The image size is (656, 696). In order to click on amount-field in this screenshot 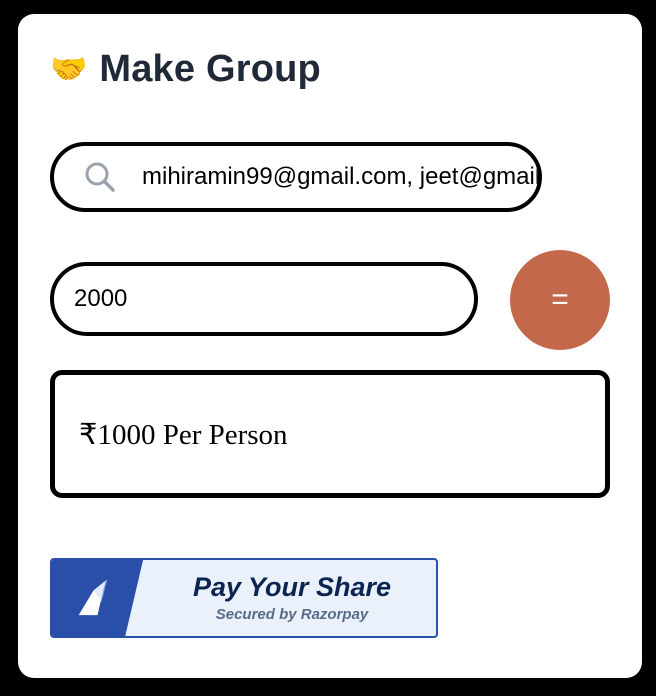, I will do `click(264, 299)`.